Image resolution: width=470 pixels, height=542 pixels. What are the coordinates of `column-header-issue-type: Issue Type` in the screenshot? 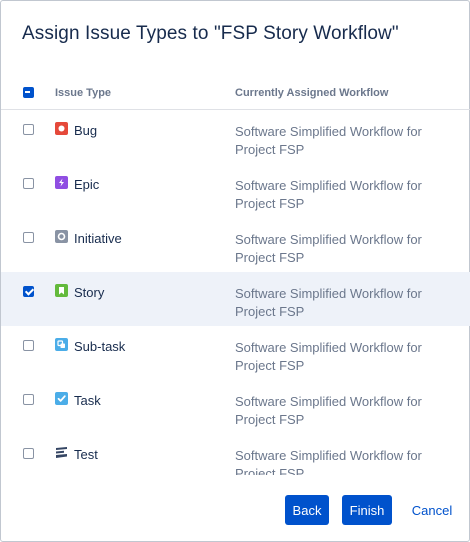 It's located at (83, 93).